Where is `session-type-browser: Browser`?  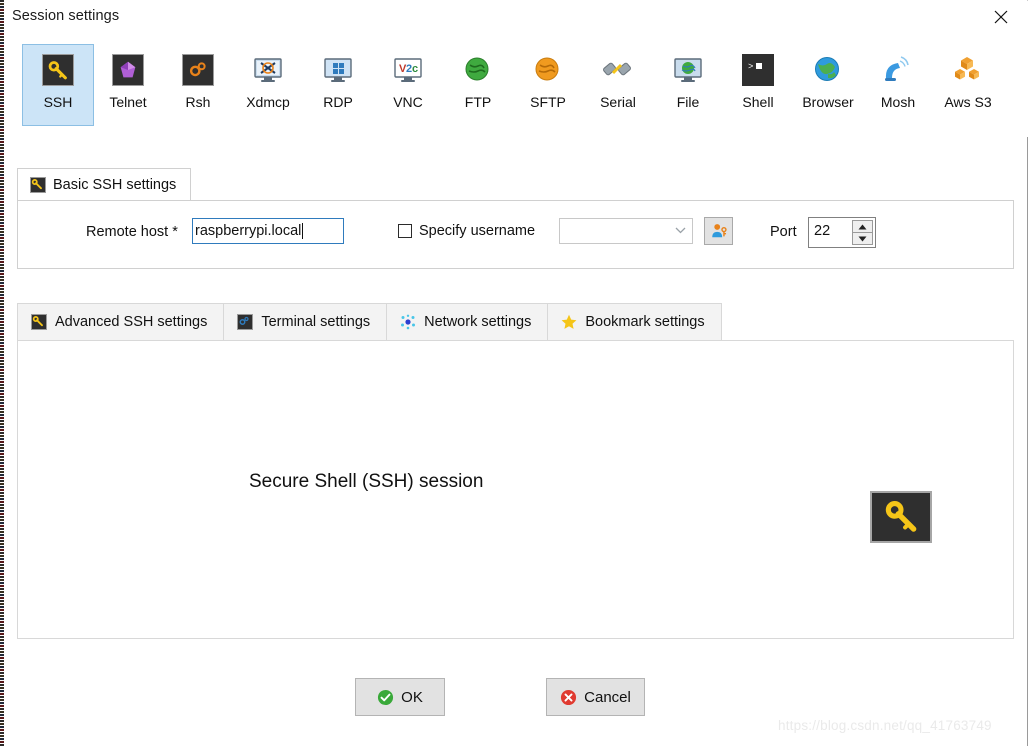
session-type-browser: Browser is located at coordinates (828, 85).